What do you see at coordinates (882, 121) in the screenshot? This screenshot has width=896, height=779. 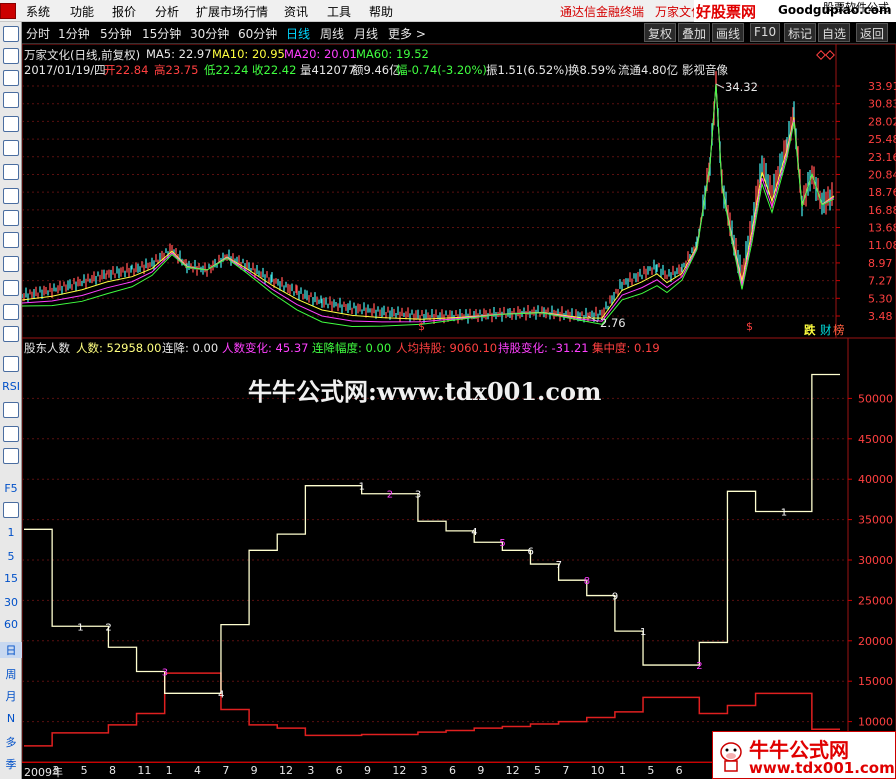 I see `price-tick-label: 28.02` at bounding box center [882, 121].